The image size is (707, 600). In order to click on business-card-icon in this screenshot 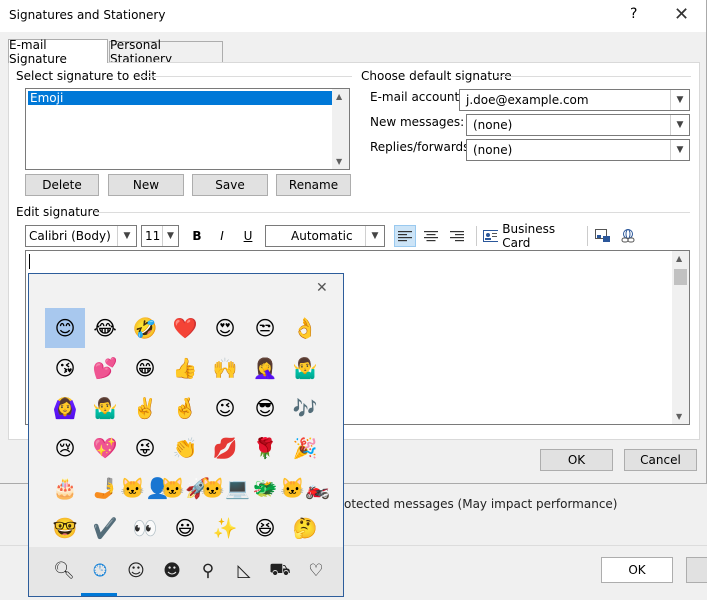, I will do `click(491, 236)`.